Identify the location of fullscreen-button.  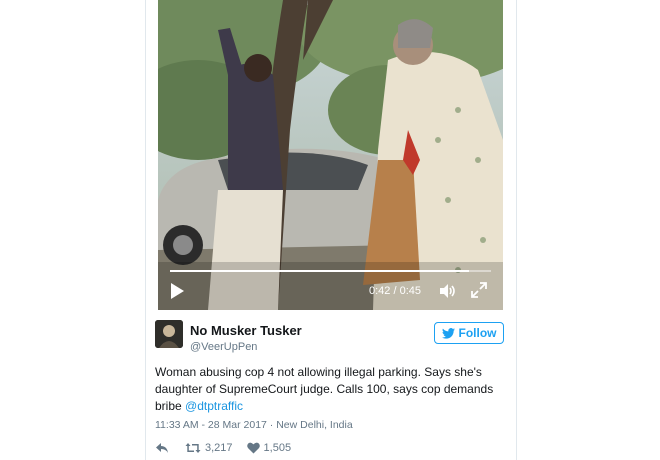
(479, 290).